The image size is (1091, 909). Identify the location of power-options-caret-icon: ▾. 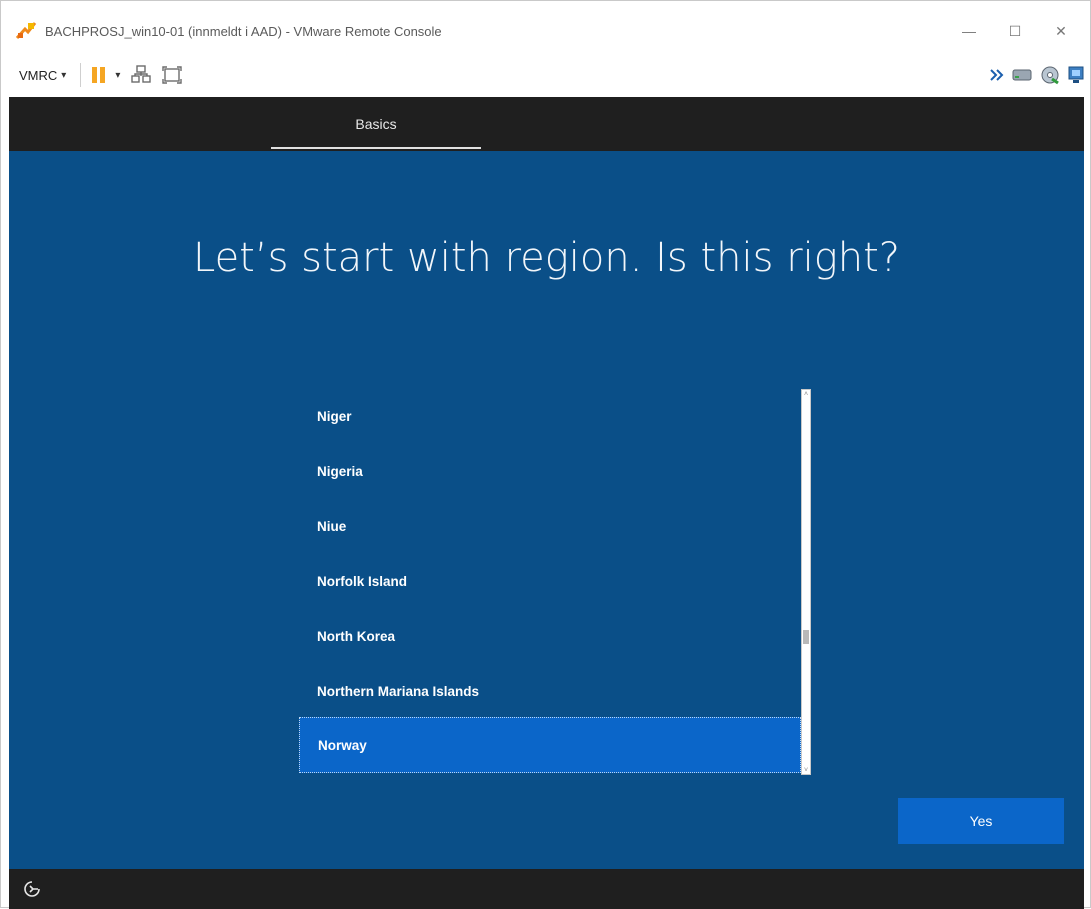
(117, 75).